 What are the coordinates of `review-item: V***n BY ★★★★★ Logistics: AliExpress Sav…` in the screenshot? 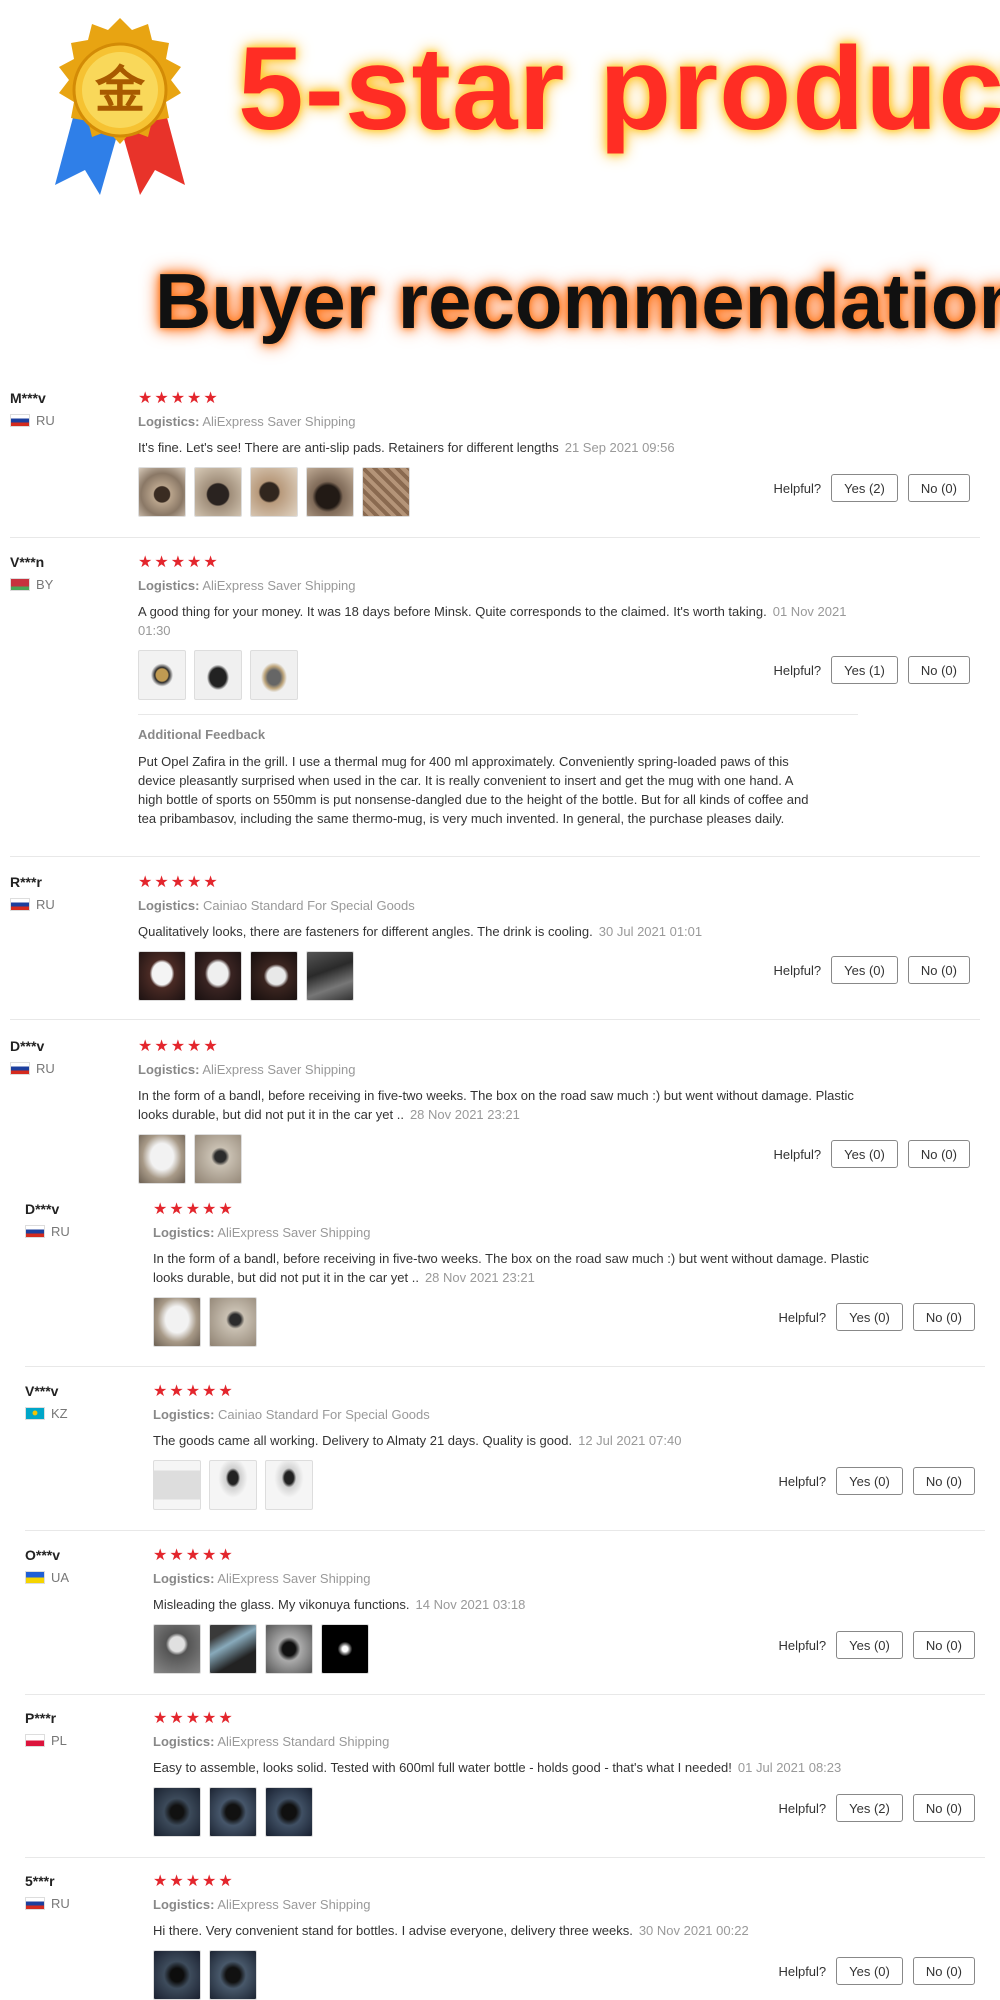 It's located at (495, 704).